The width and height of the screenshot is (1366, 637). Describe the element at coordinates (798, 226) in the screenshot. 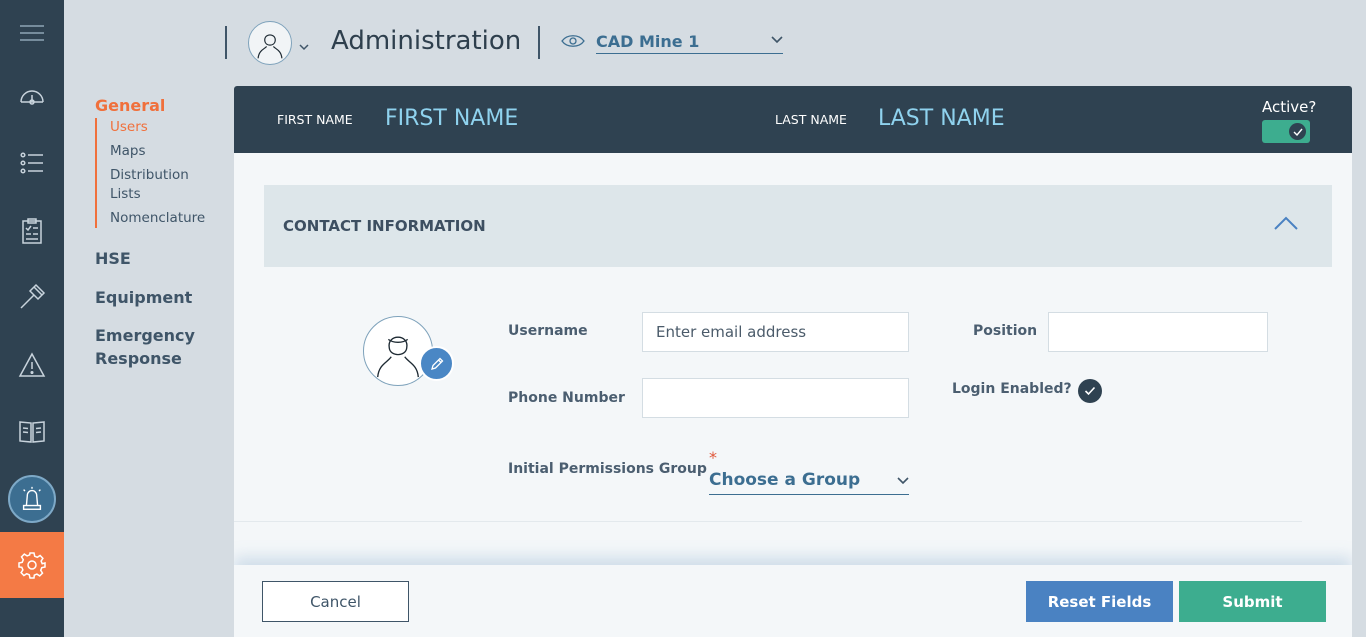

I see `contact-section-header: CONTACT INFORMATION` at that location.